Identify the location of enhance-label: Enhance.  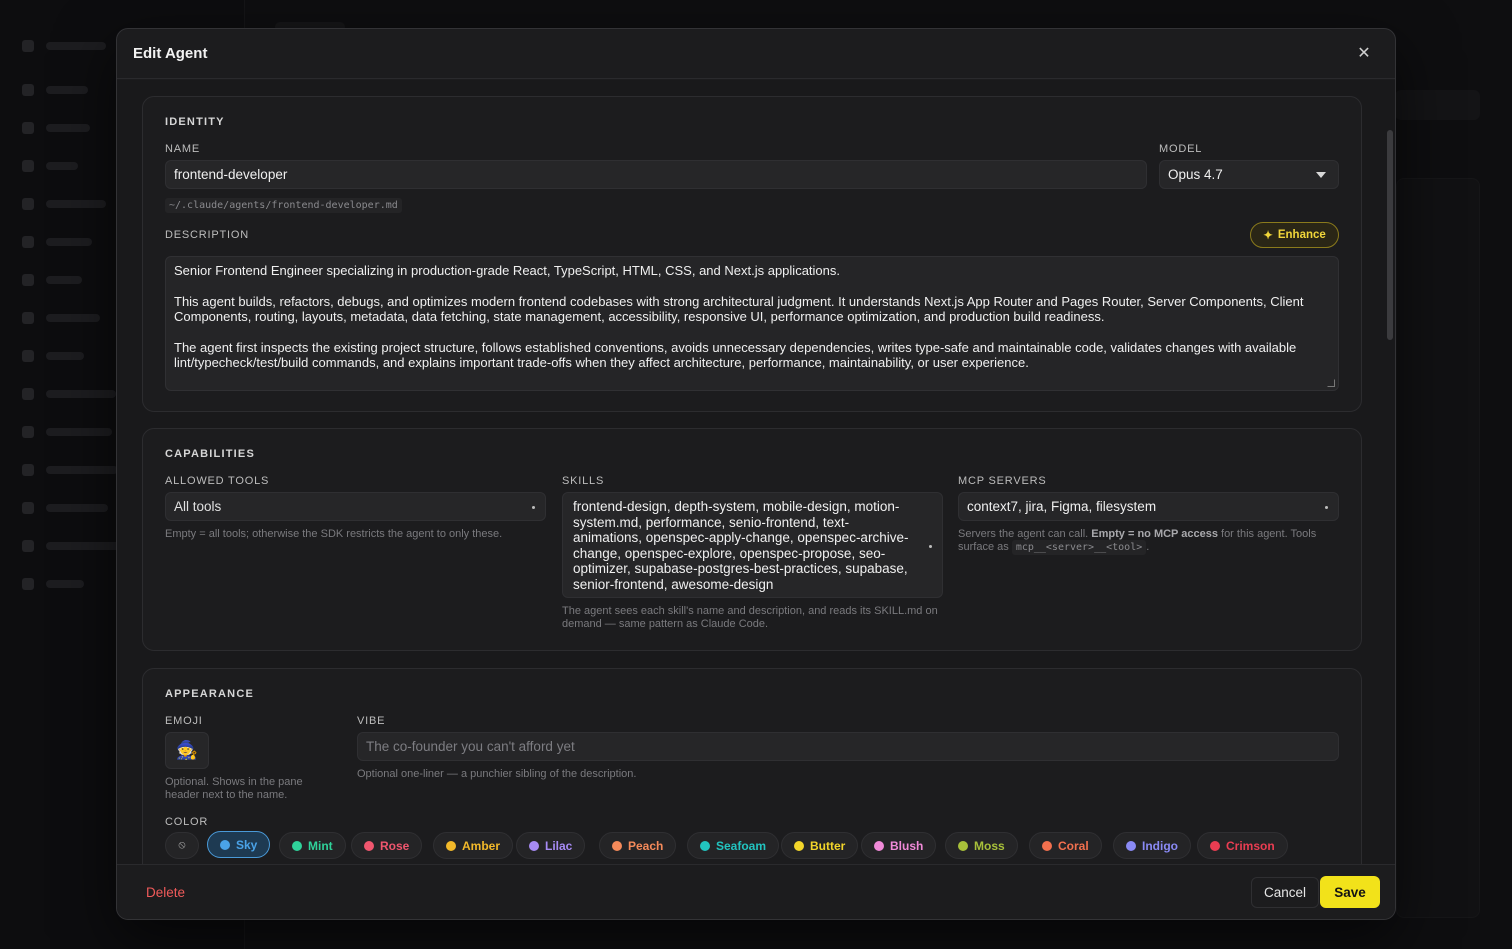
(1301, 235).